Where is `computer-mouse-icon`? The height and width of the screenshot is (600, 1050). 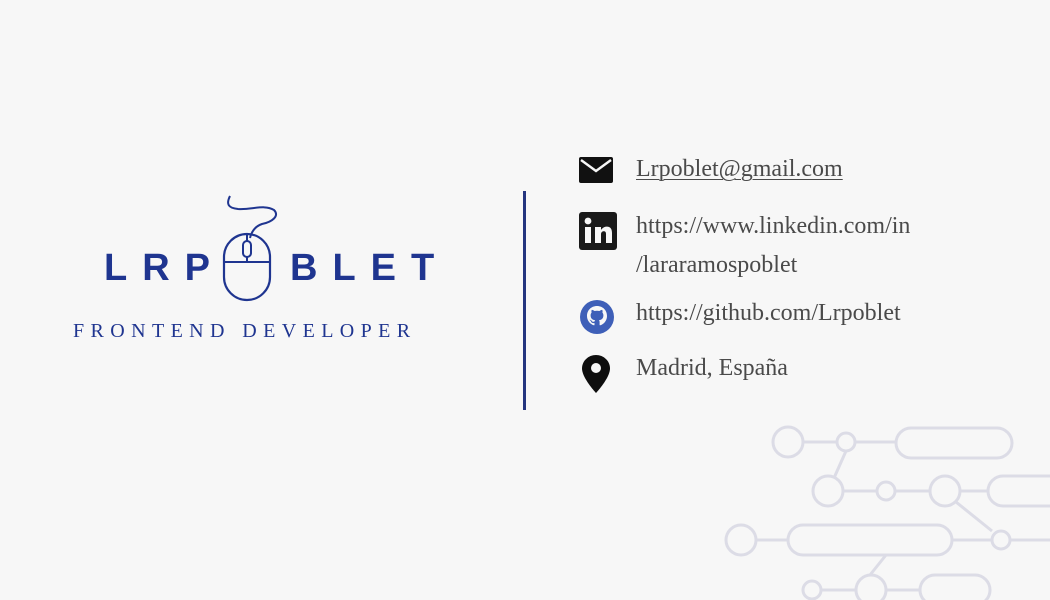
computer-mouse-icon is located at coordinates (250, 248).